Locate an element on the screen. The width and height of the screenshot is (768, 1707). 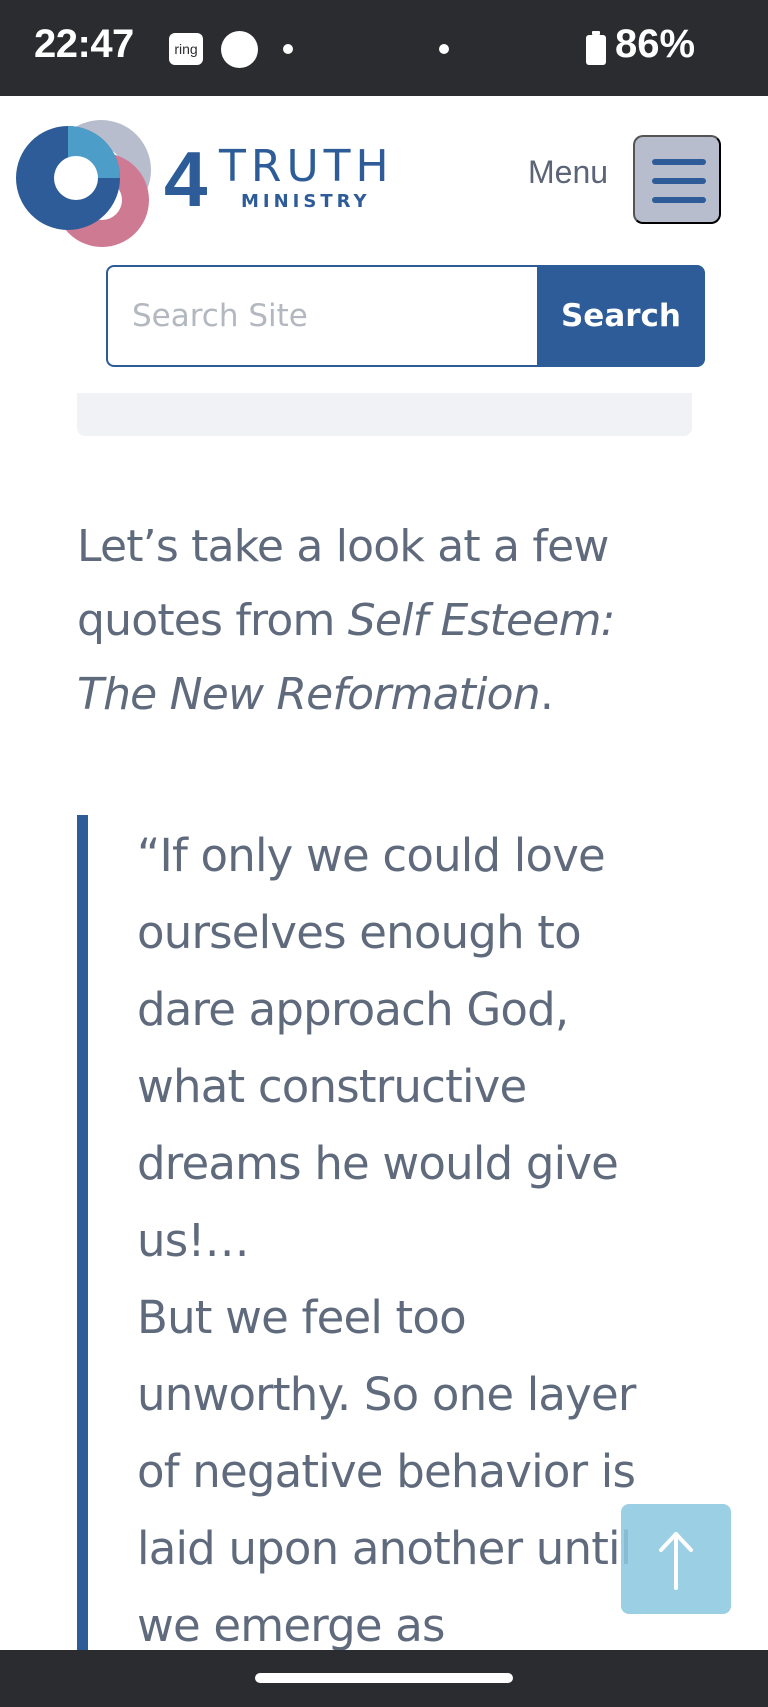
ring-app-icon: ring is located at coordinates (186, 49).